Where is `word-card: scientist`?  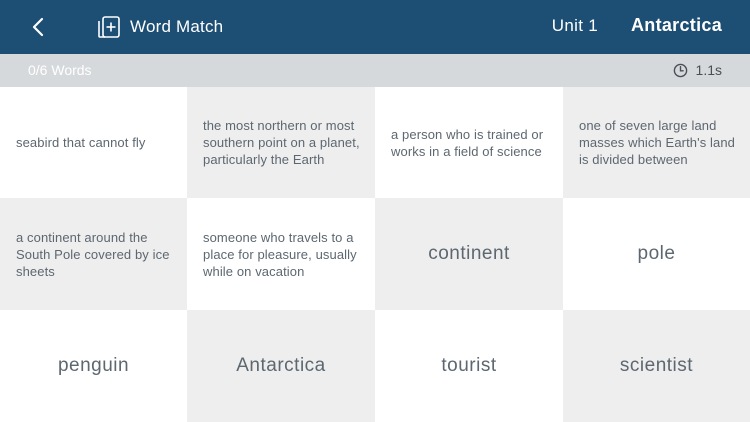
word-card: scientist is located at coordinates (656, 366).